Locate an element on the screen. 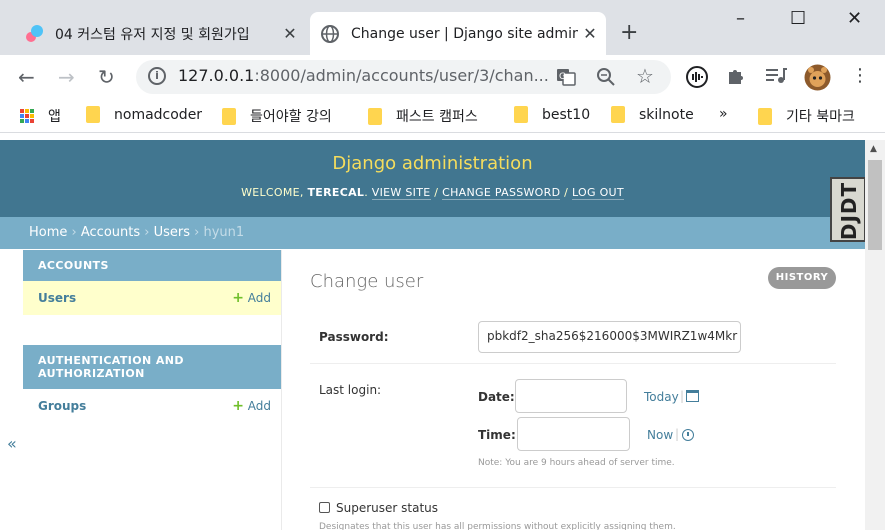 The width and height of the screenshot is (885, 530). bookmark-best10: best10 is located at coordinates (552, 114).